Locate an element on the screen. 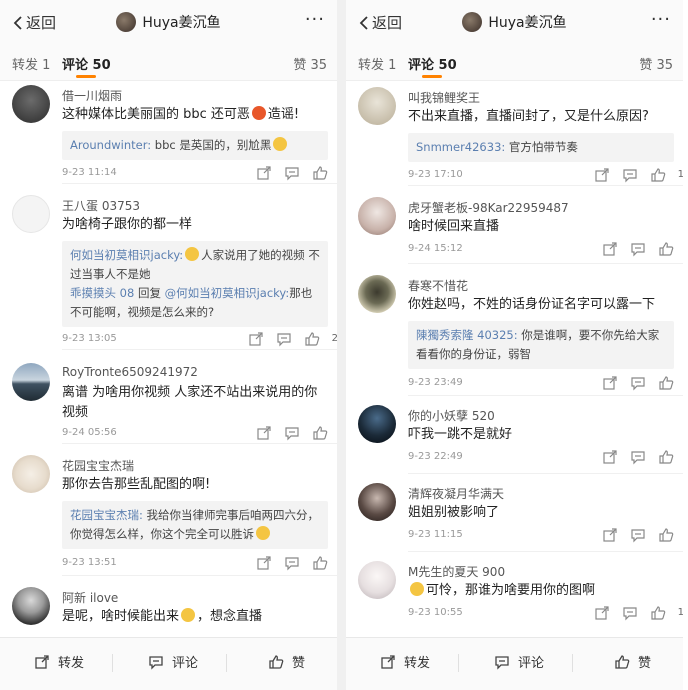 Image resolution: width=688 pixels, height=690 pixels. comment-text: 吓我一跳不是就好 is located at coordinates (460, 434).